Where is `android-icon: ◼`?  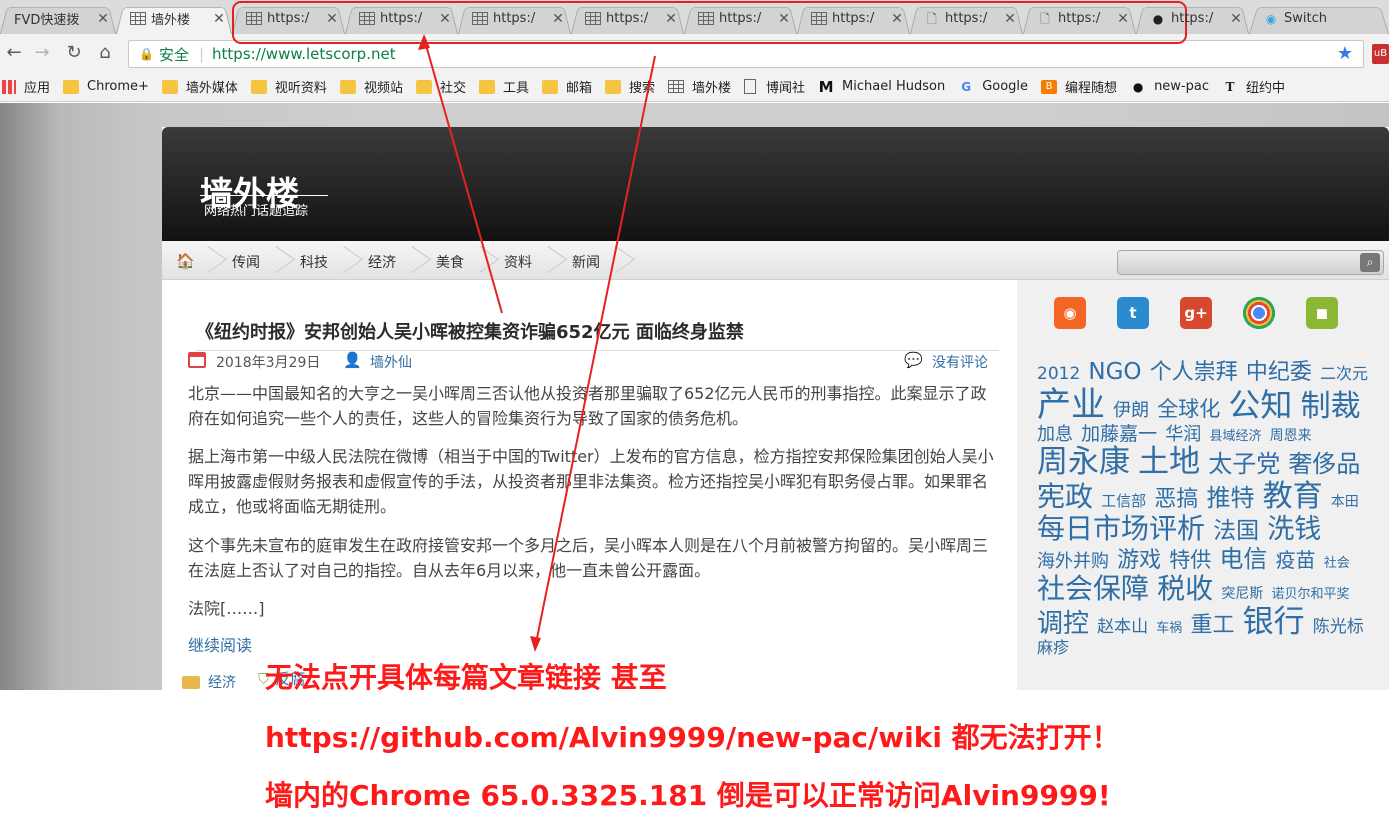 android-icon: ◼ is located at coordinates (1322, 313).